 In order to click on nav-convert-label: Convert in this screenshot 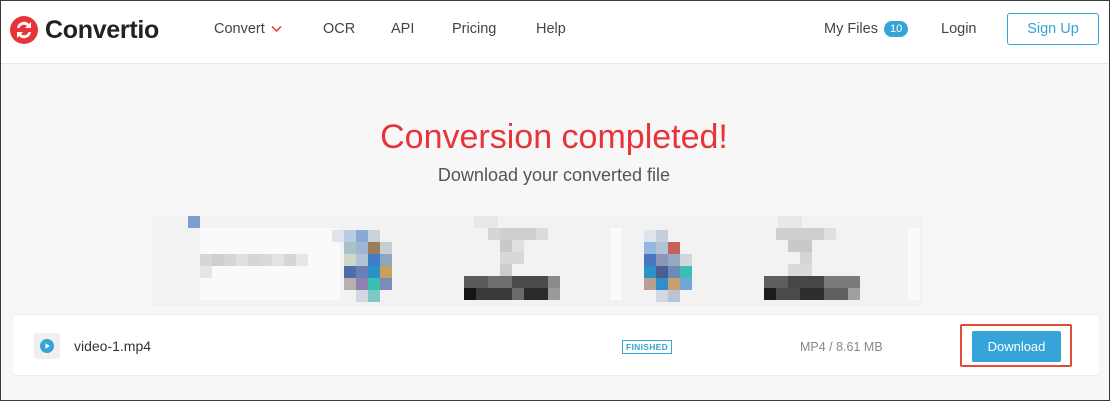, I will do `click(239, 29)`.